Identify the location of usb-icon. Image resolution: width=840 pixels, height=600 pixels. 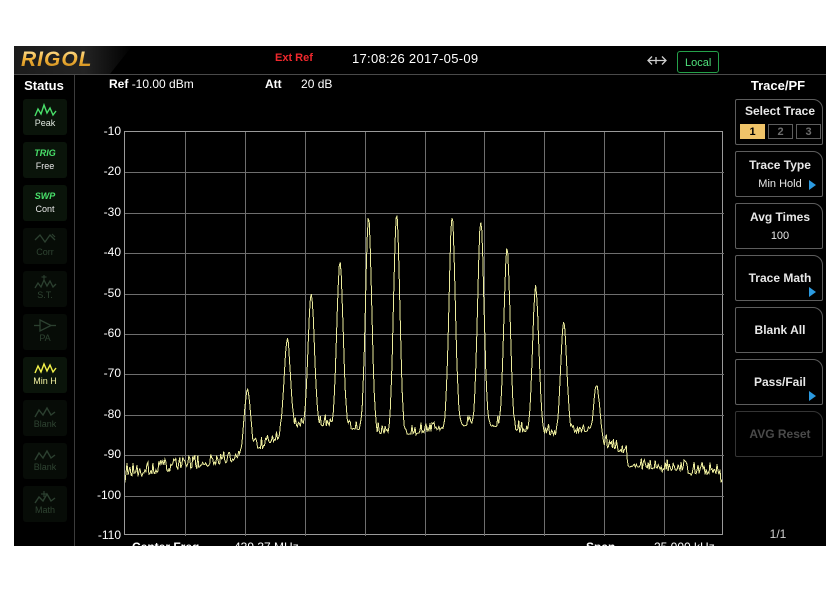
(657, 60).